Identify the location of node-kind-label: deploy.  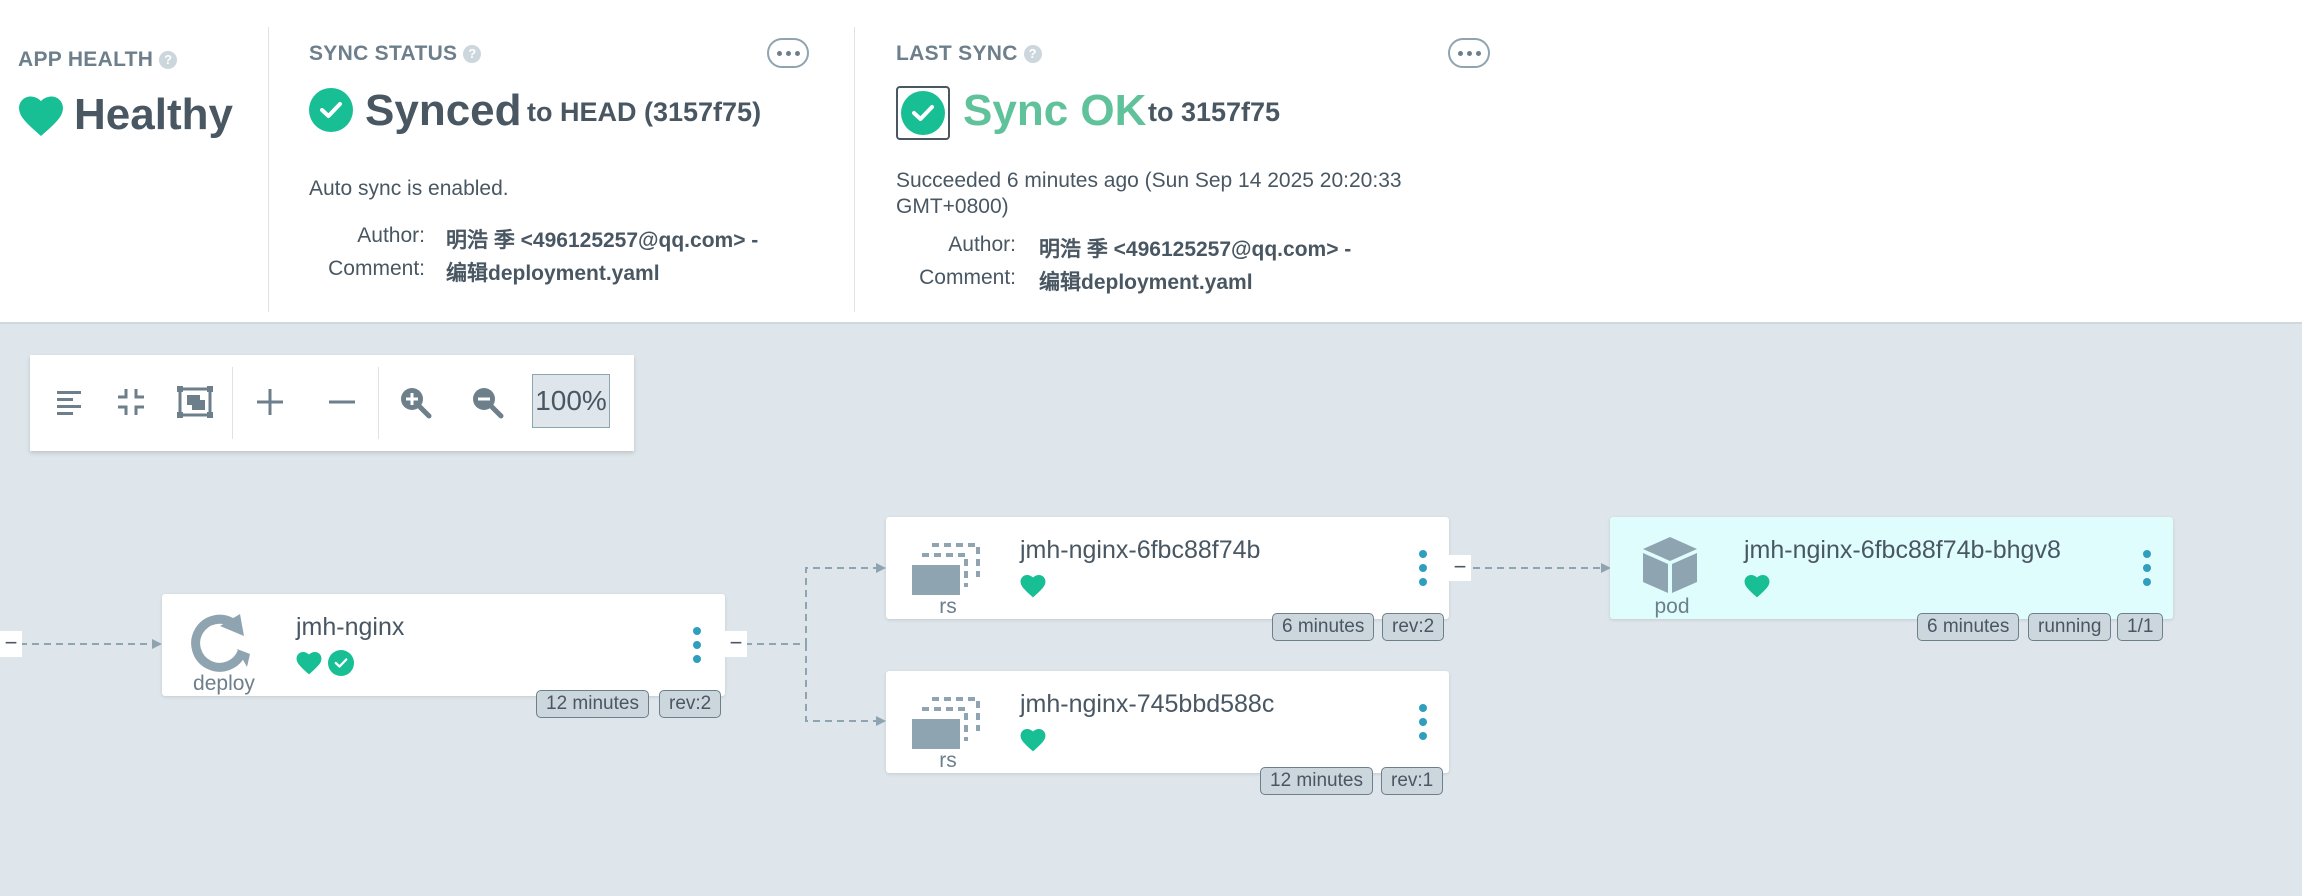
(224, 683).